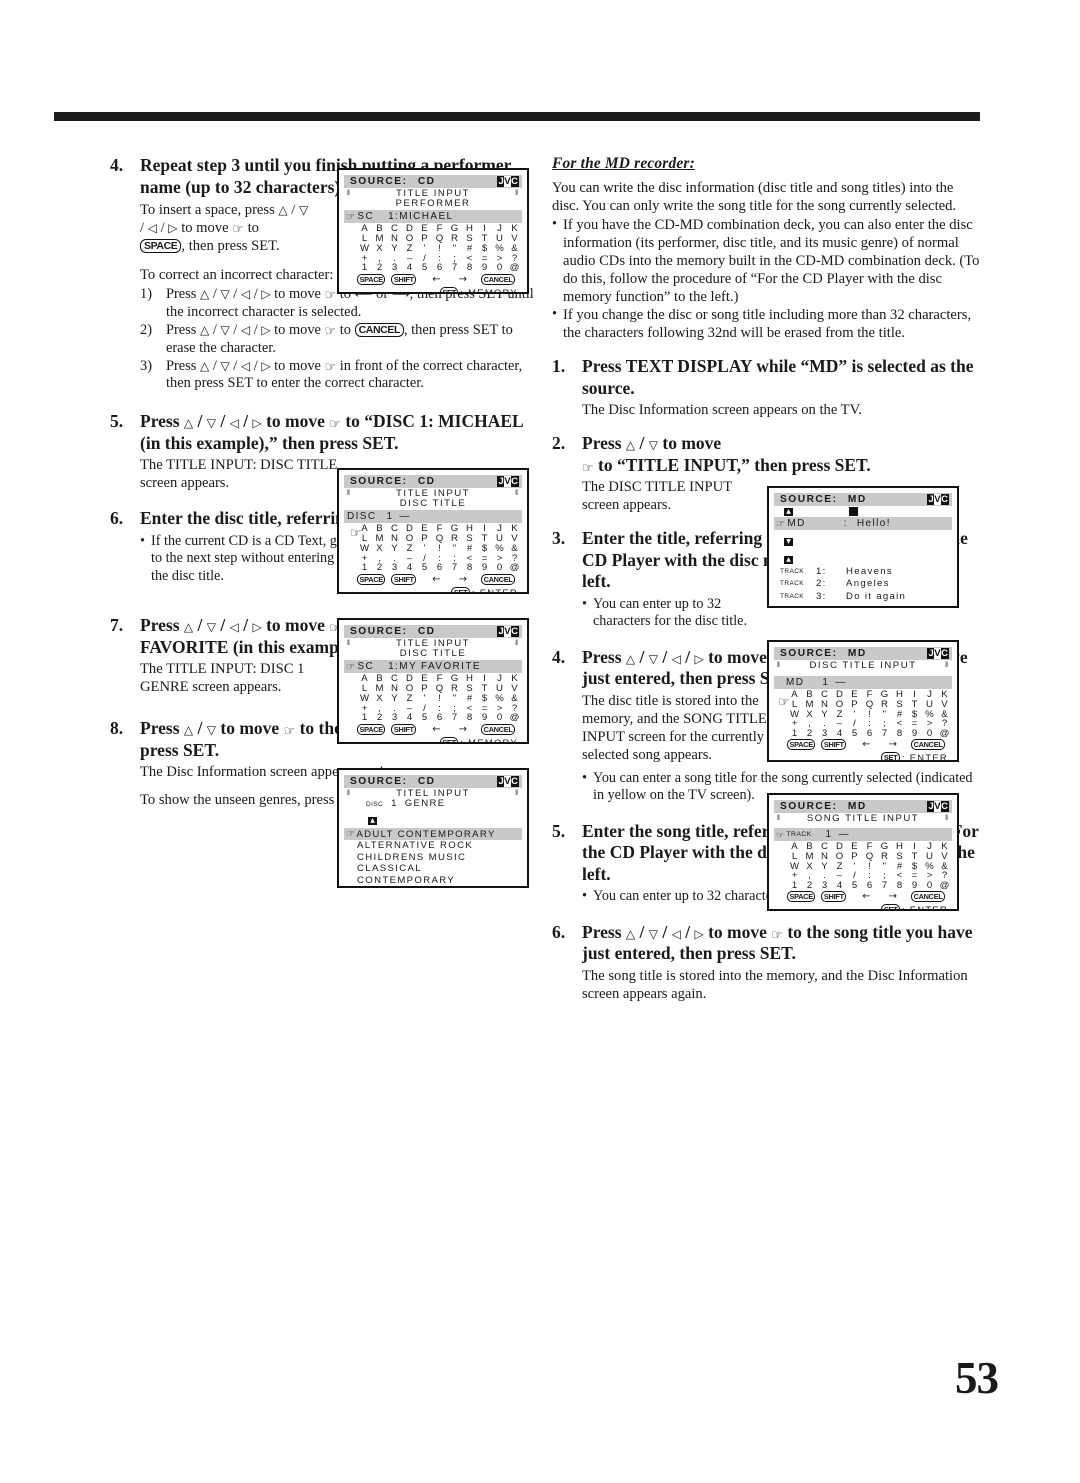 This screenshot has width=1080, height=1483. What do you see at coordinates (863, 597) in the screenshot?
I see `md-track-row: TRACK 3: Do it again` at bounding box center [863, 597].